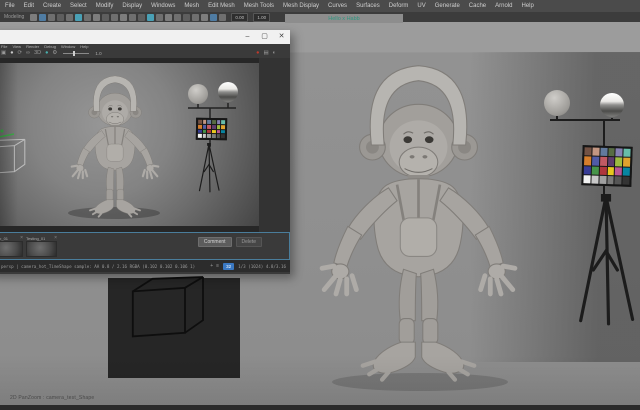 Image resolution: width=640 pixels, height=410 pixels. Describe the element at coordinates (503, 6) in the screenshot. I see `menu-item: Arnold` at that location.